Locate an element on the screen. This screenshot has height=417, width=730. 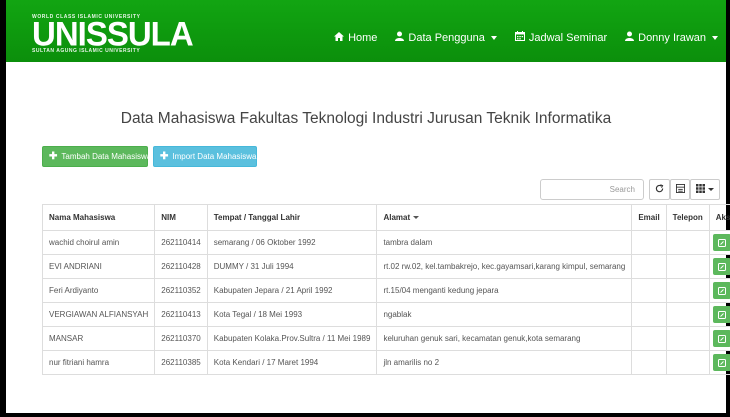
columns-dropdown-button is located at coordinates (705, 189).